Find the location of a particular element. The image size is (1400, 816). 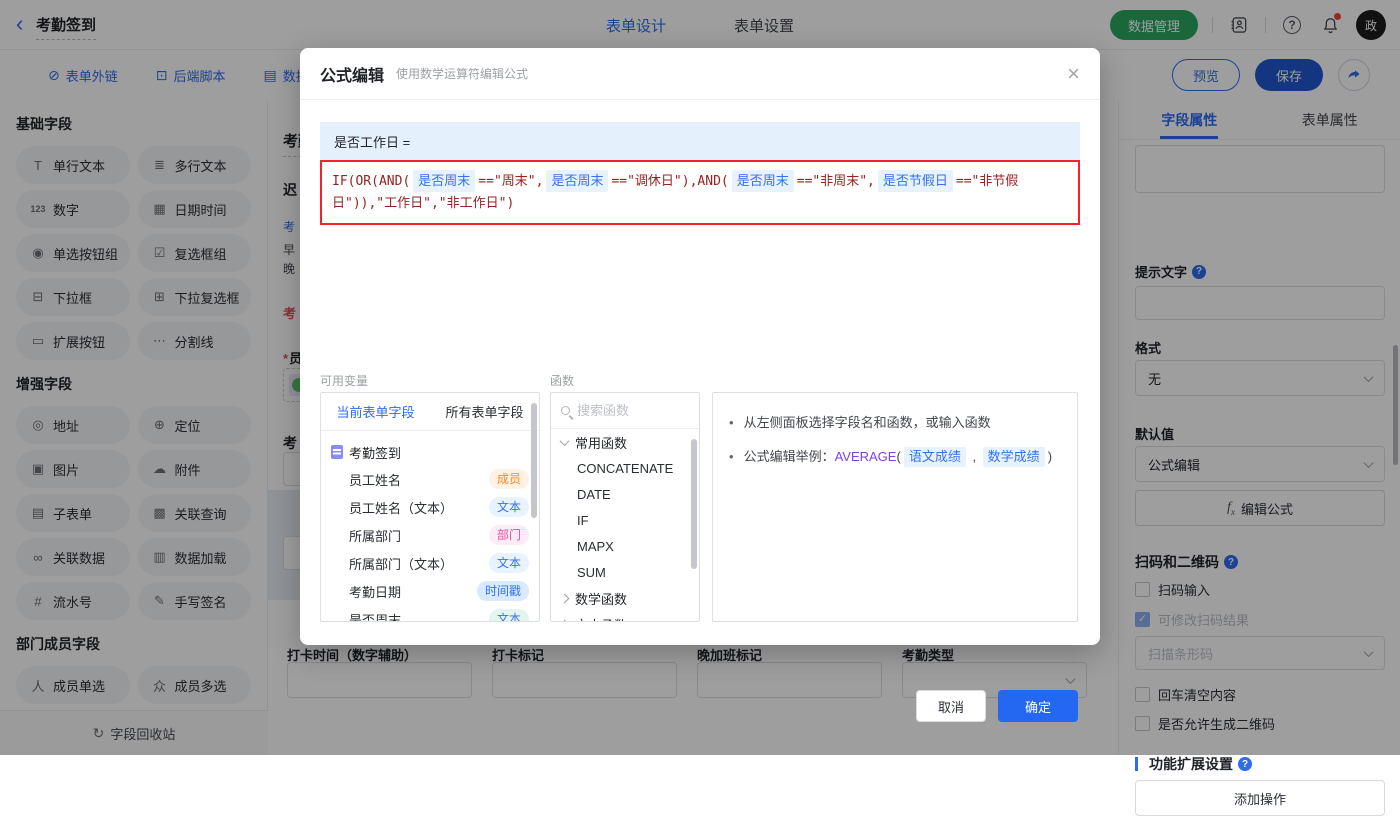

functions-panel: 常用函数CONCATENATEDATEIFMAPXSUM数学函数文本函数 is located at coordinates (625, 507).